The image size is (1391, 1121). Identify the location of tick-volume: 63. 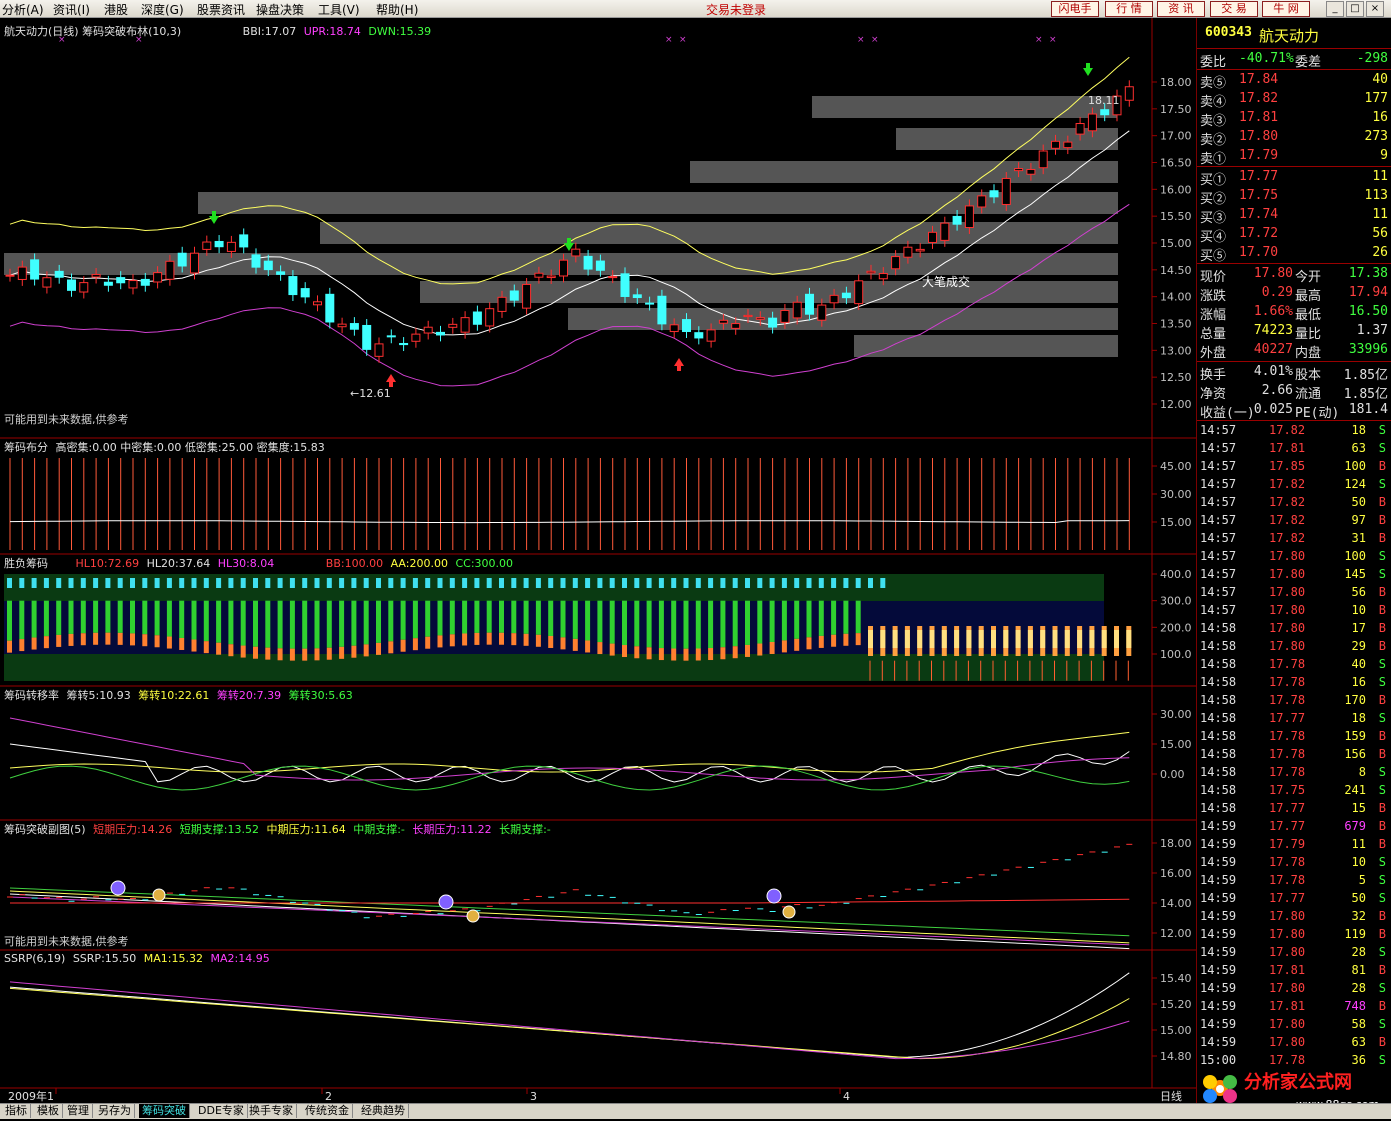
(1358, 1042).